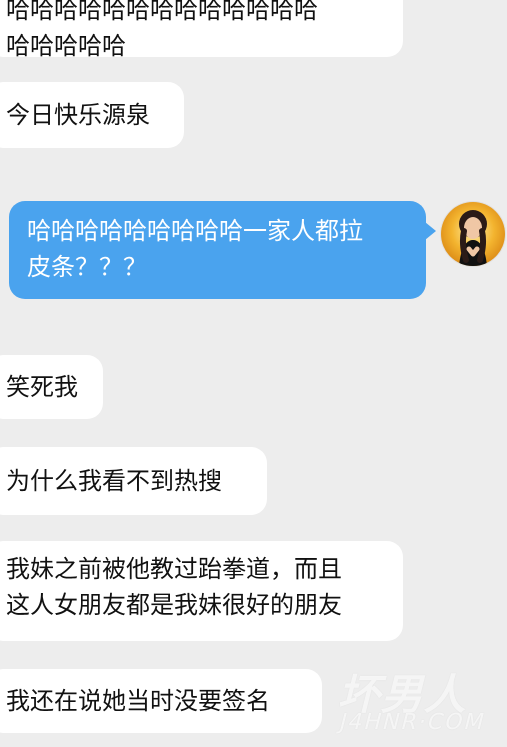 Image resolution: width=507 pixels, height=747 pixels. I want to click on user-avatar-icon, so click(473, 234).